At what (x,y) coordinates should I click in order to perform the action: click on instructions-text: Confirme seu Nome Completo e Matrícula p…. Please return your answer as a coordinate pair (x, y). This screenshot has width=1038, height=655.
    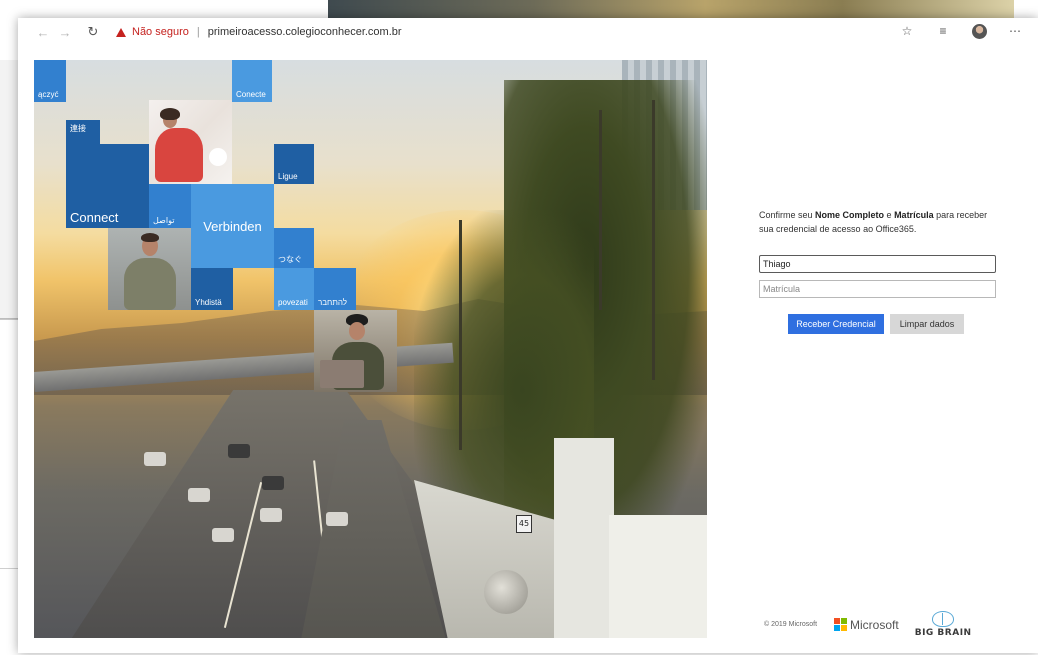
    Looking at the image, I should click on (879, 222).